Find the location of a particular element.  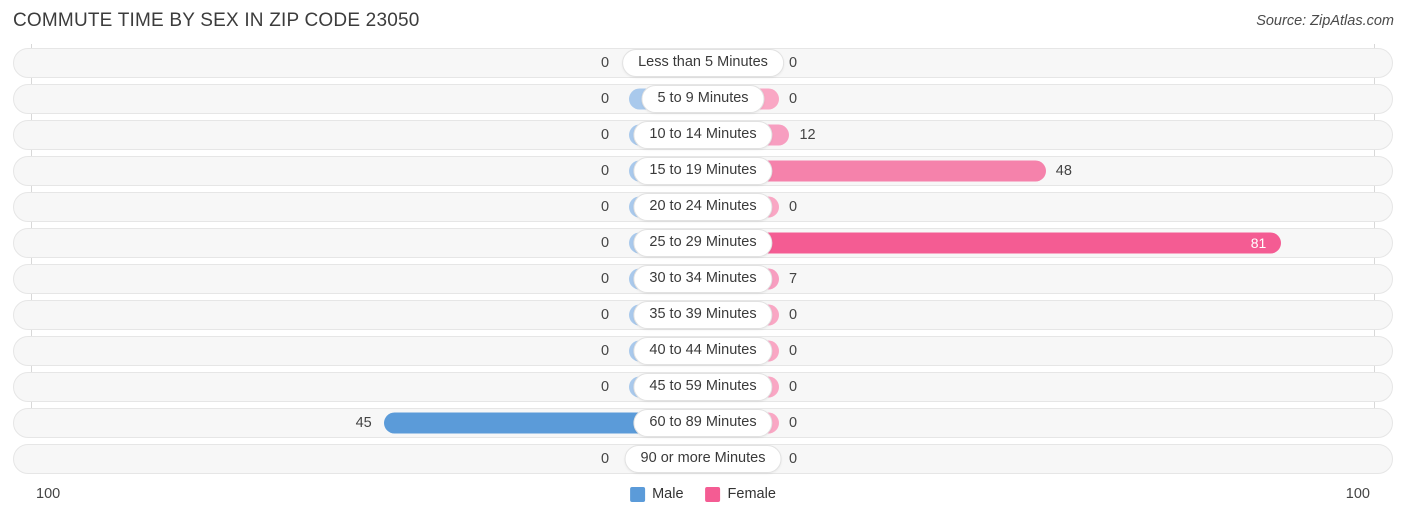

table-row: 0 0 Less than 5 Minutes is located at coordinates (703, 63).